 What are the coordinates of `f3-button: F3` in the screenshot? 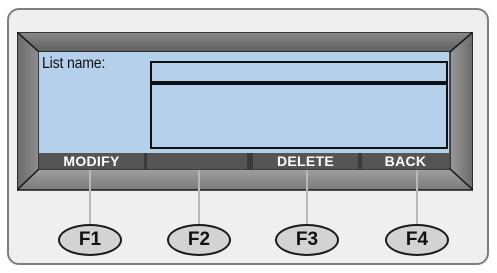 It's located at (307, 240).